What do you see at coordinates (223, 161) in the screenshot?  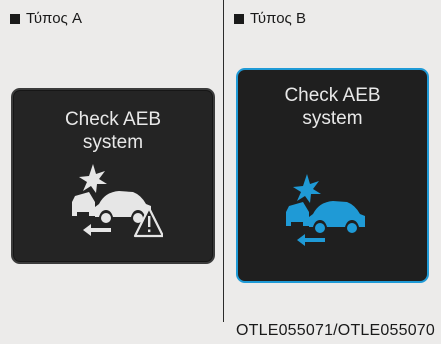 I see `column-divider` at bounding box center [223, 161].